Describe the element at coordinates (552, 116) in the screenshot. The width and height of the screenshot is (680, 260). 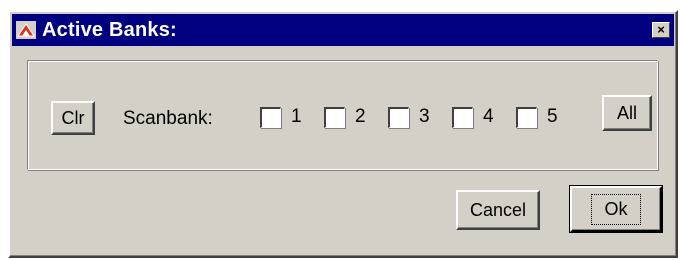
I see `checkbox-label: 5` at that location.